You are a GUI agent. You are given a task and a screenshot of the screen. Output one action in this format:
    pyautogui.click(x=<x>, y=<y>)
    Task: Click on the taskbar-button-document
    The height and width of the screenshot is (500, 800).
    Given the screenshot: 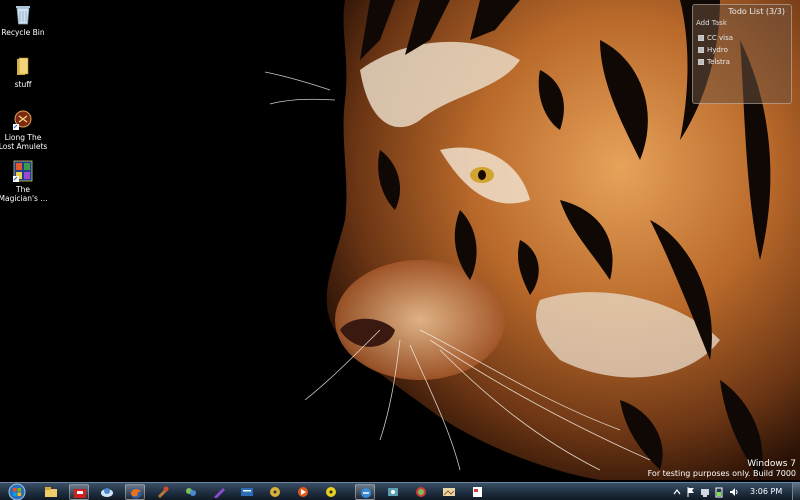 What is the action you would take?
    pyautogui.click(x=477, y=492)
    